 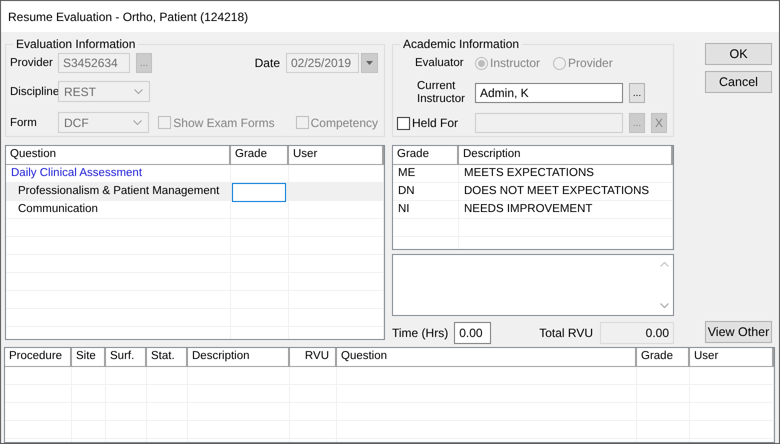 What do you see at coordinates (549, 93) in the screenshot?
I see `instructor-field: Admin, K` at bounding box center [549, 93].